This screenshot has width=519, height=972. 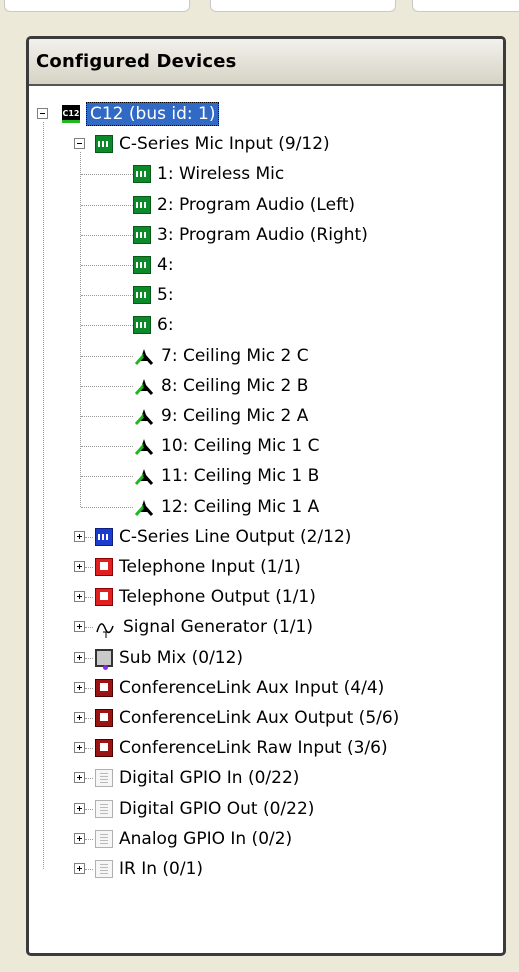 What do you see at coordinates (262, 234) in the screenshot?
I see `tree-node-label: 3: Program Audio (Right)` at bounding box center [262, 234].